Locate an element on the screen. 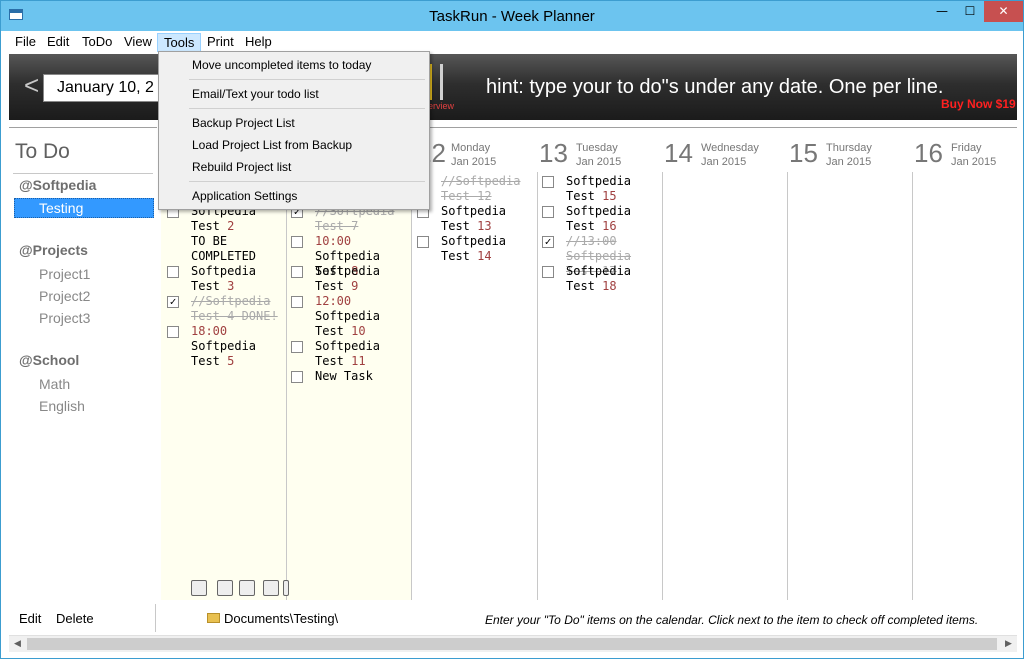  date-picker: January 10, 2 is located at coordinates (108, 88).